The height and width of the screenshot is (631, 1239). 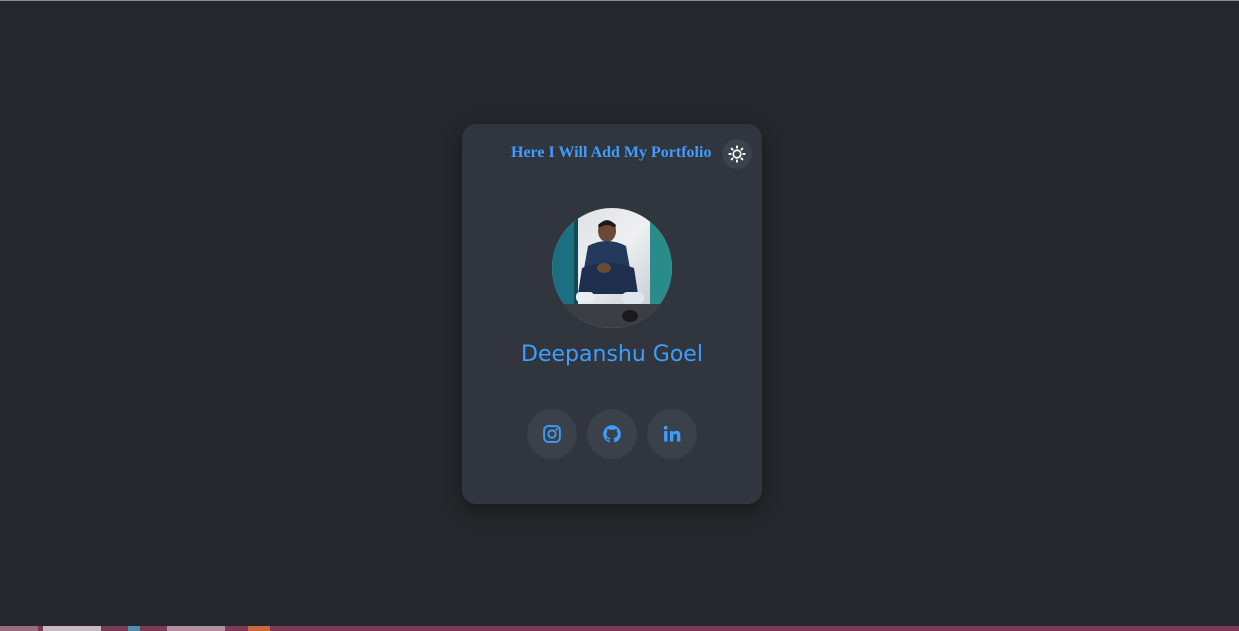 I want to click on theme-toggle-button, so click(x=737, y=154).